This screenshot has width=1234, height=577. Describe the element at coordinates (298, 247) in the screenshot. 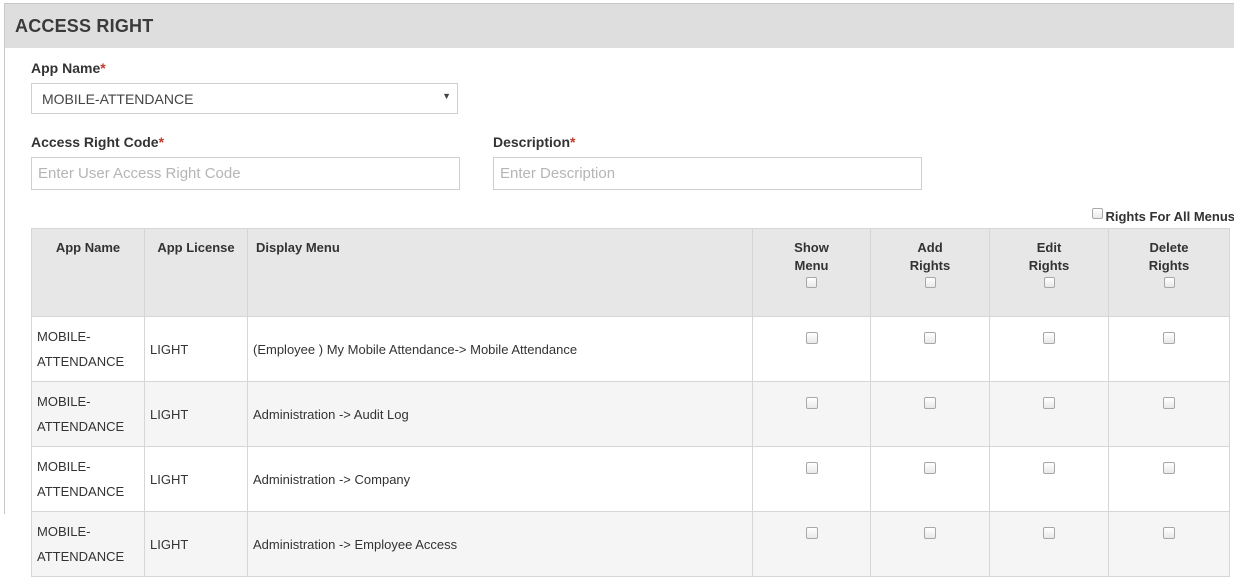

I see `col-display-menu-label: Display Menu` at that location.